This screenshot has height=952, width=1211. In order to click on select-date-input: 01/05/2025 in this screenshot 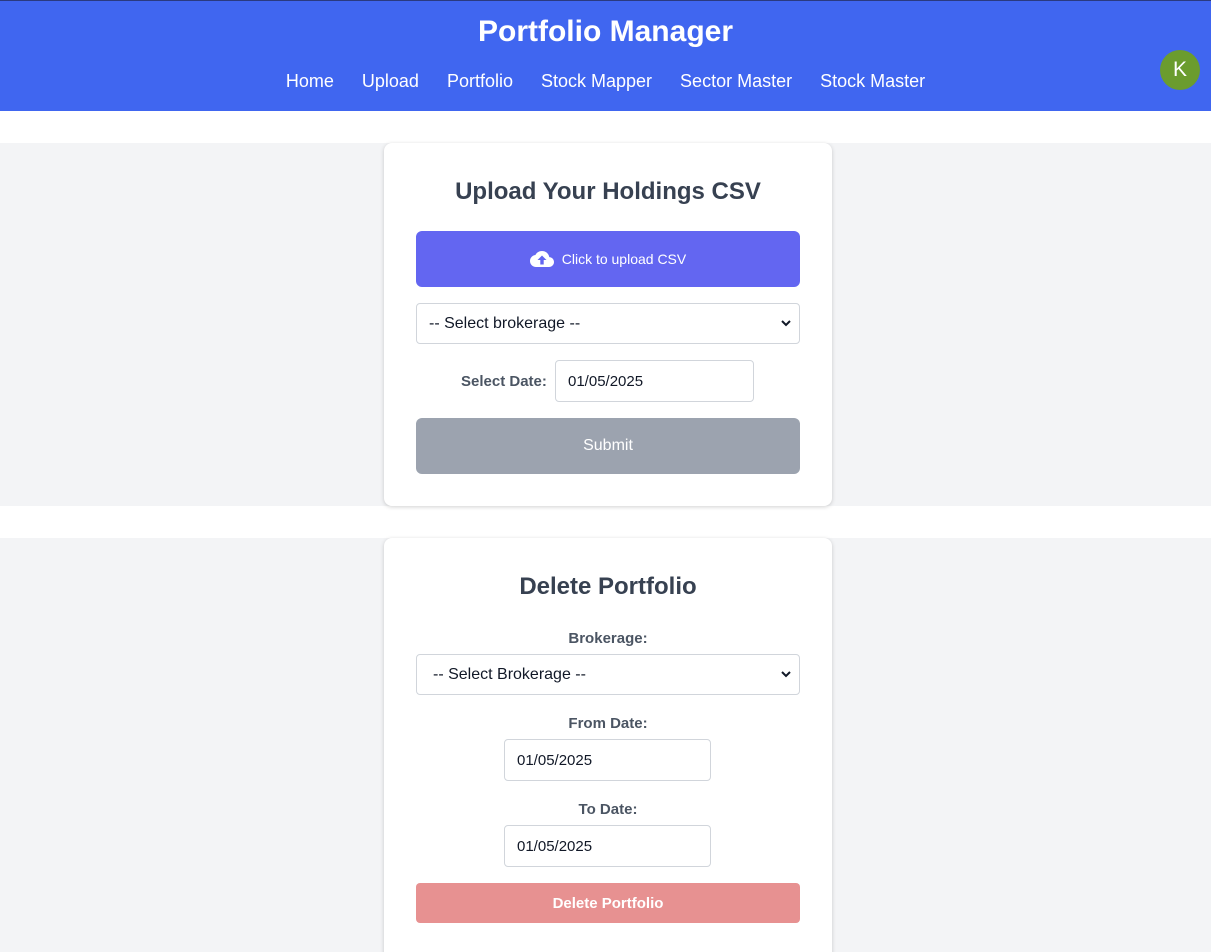, I will do `click(654, 381)`.